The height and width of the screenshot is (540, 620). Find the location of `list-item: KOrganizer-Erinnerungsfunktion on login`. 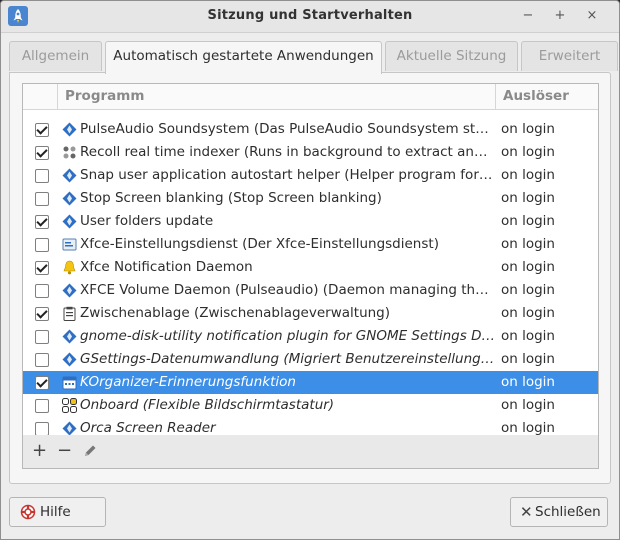

list-item: KOrganizer-Erinnerungsfunktion on login is located at coordinates (310, 382).